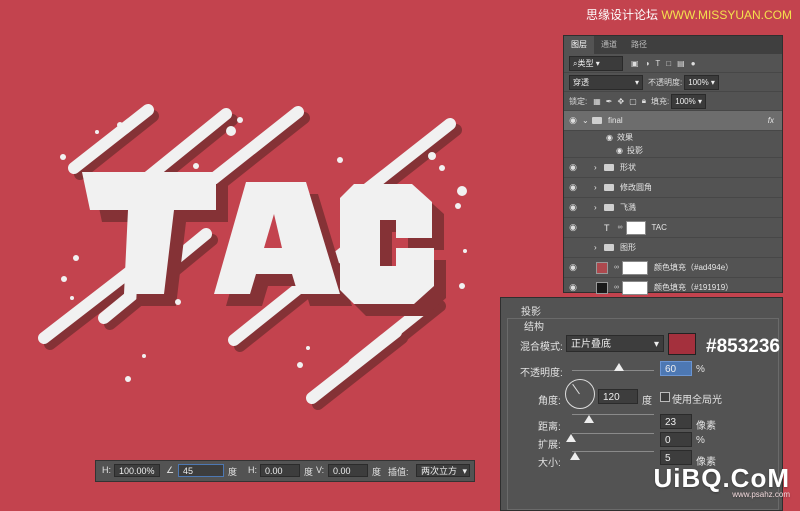 Image resolution: width=800 pixels, height=511 pixels. What do you see at coordinates (673, 228) in the screenshot?
I see `layer-tac-text: ◉ T ∞ TAC` at bounding box center [673, 228].